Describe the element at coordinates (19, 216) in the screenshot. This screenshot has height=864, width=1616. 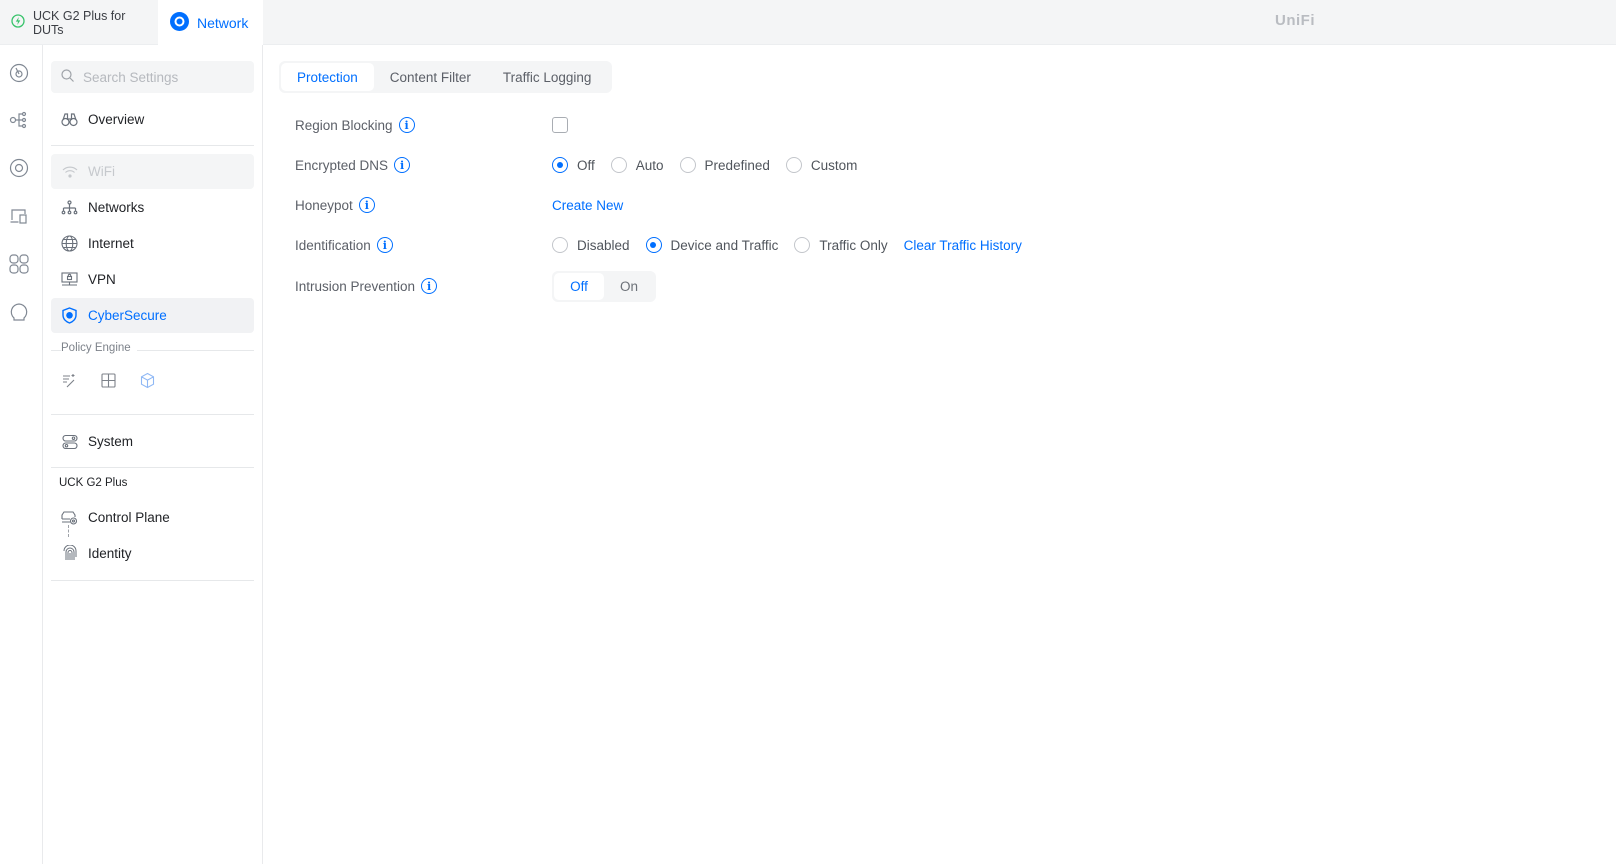
I see `clients-icon` at that location.